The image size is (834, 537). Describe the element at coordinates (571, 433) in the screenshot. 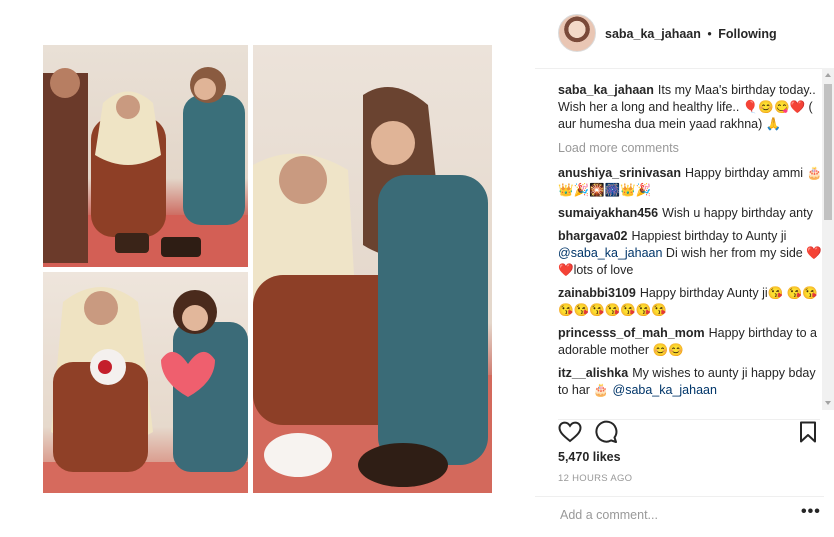

I see `heart-icon` at that location.